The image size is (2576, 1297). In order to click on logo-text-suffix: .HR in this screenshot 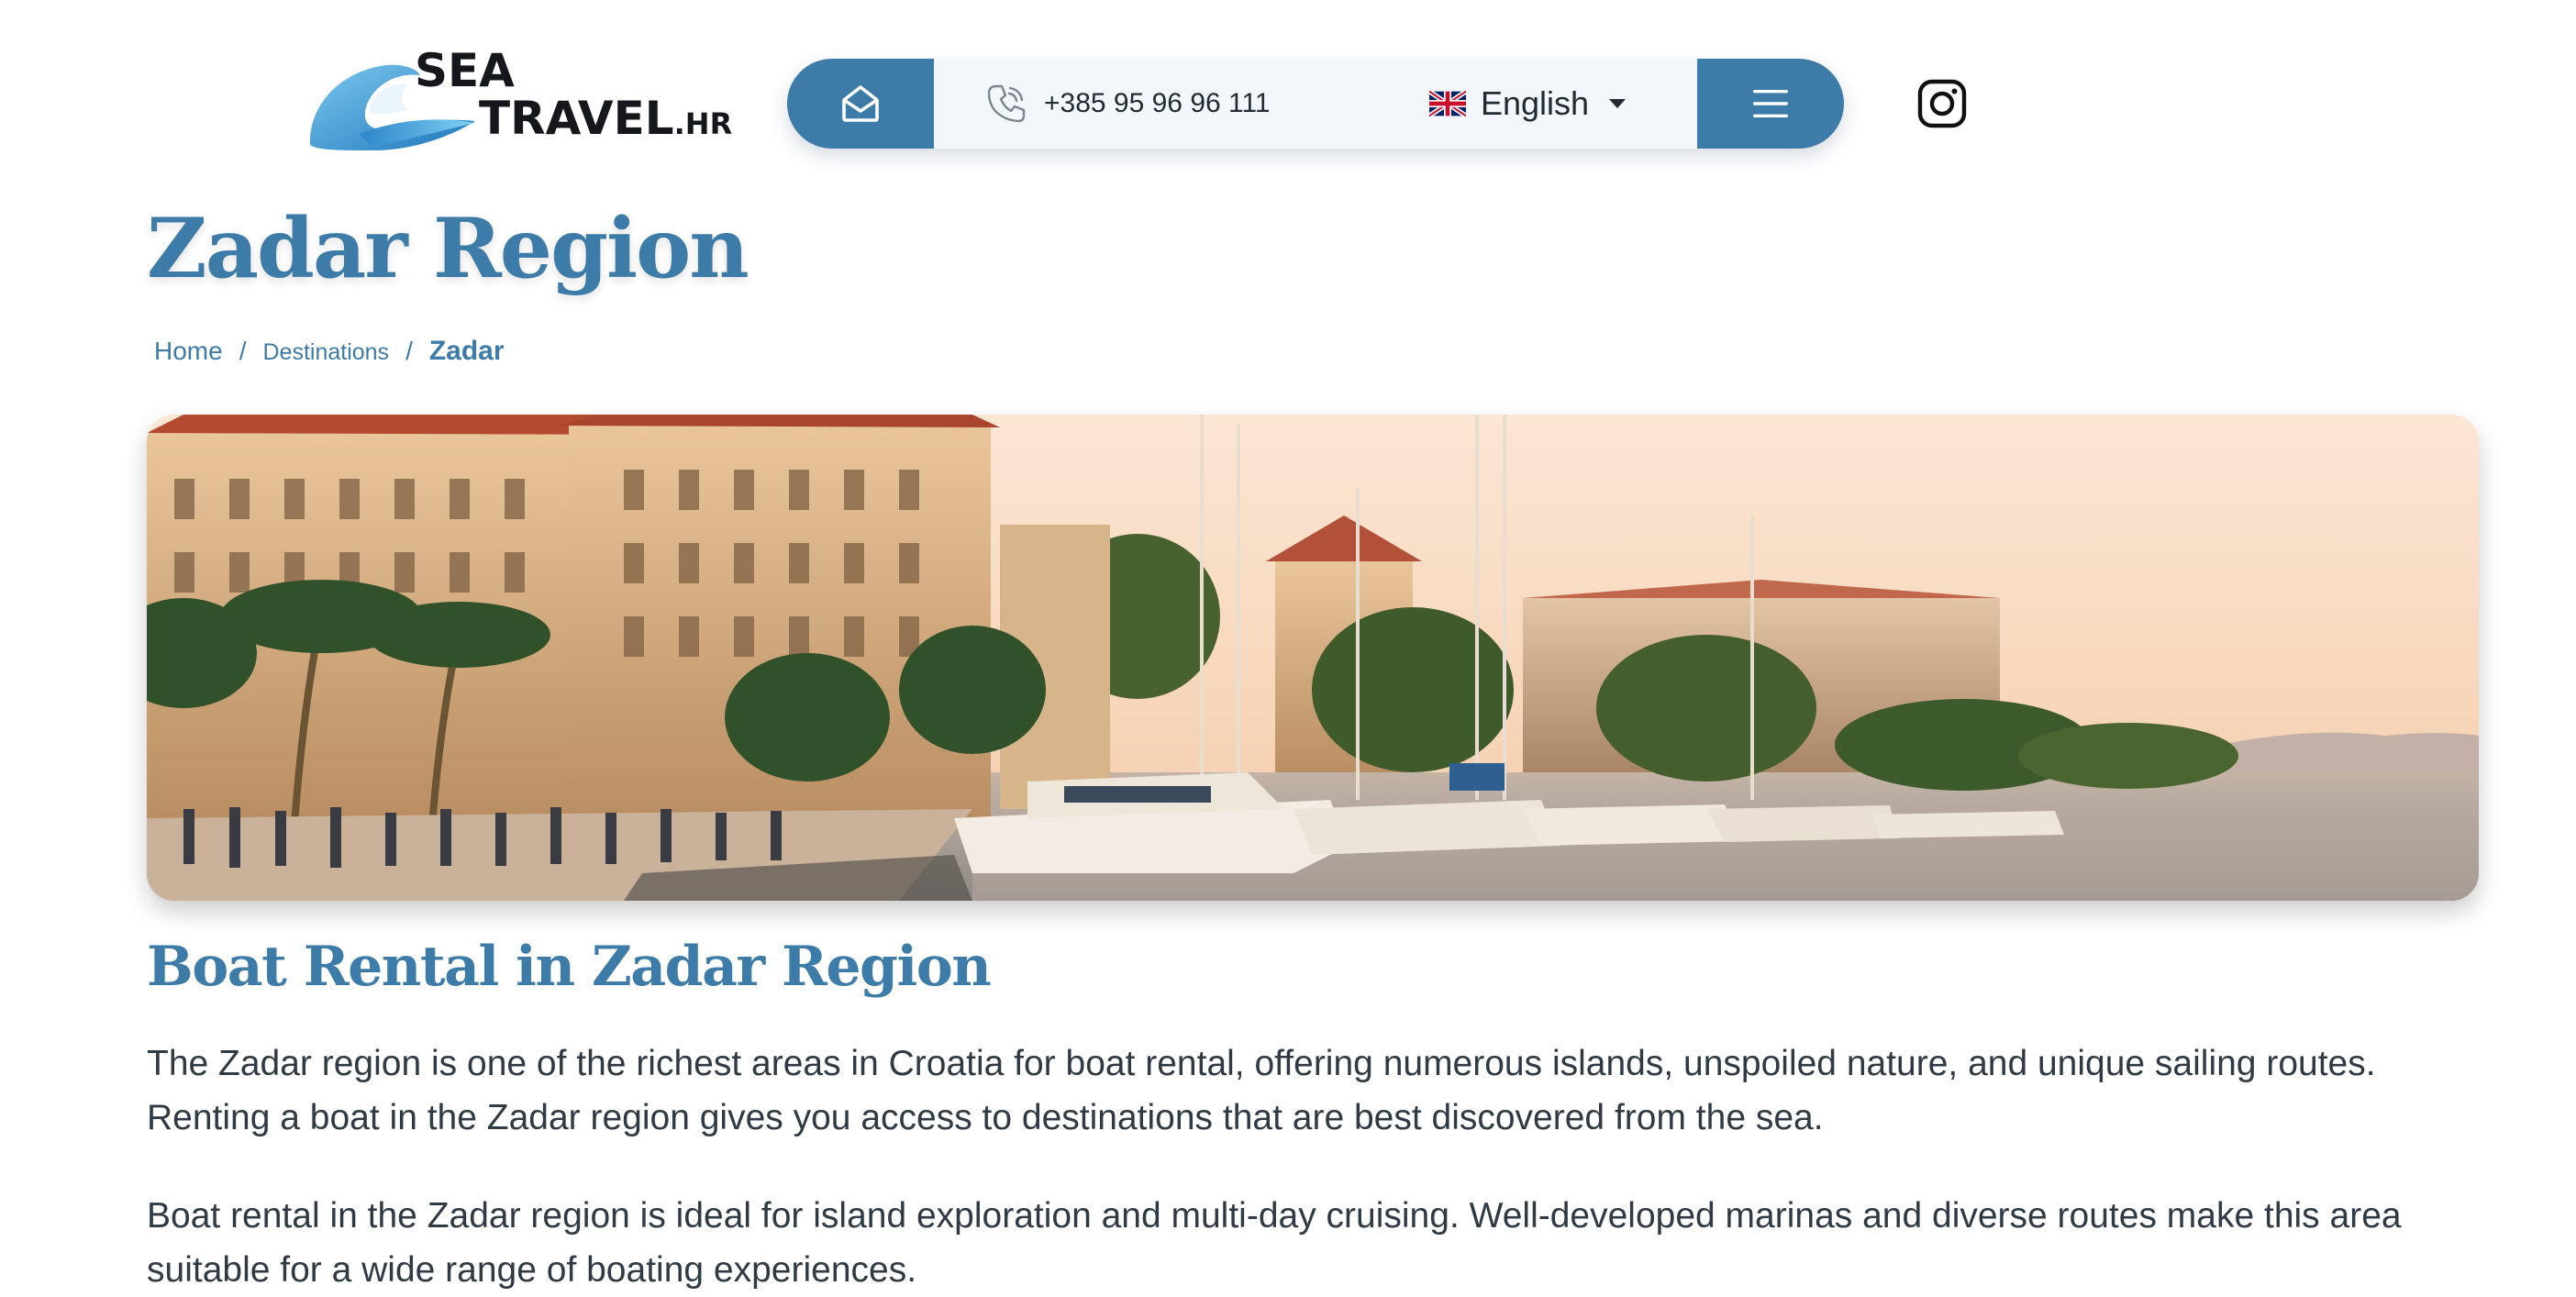, I will do `click(703, 123)`.